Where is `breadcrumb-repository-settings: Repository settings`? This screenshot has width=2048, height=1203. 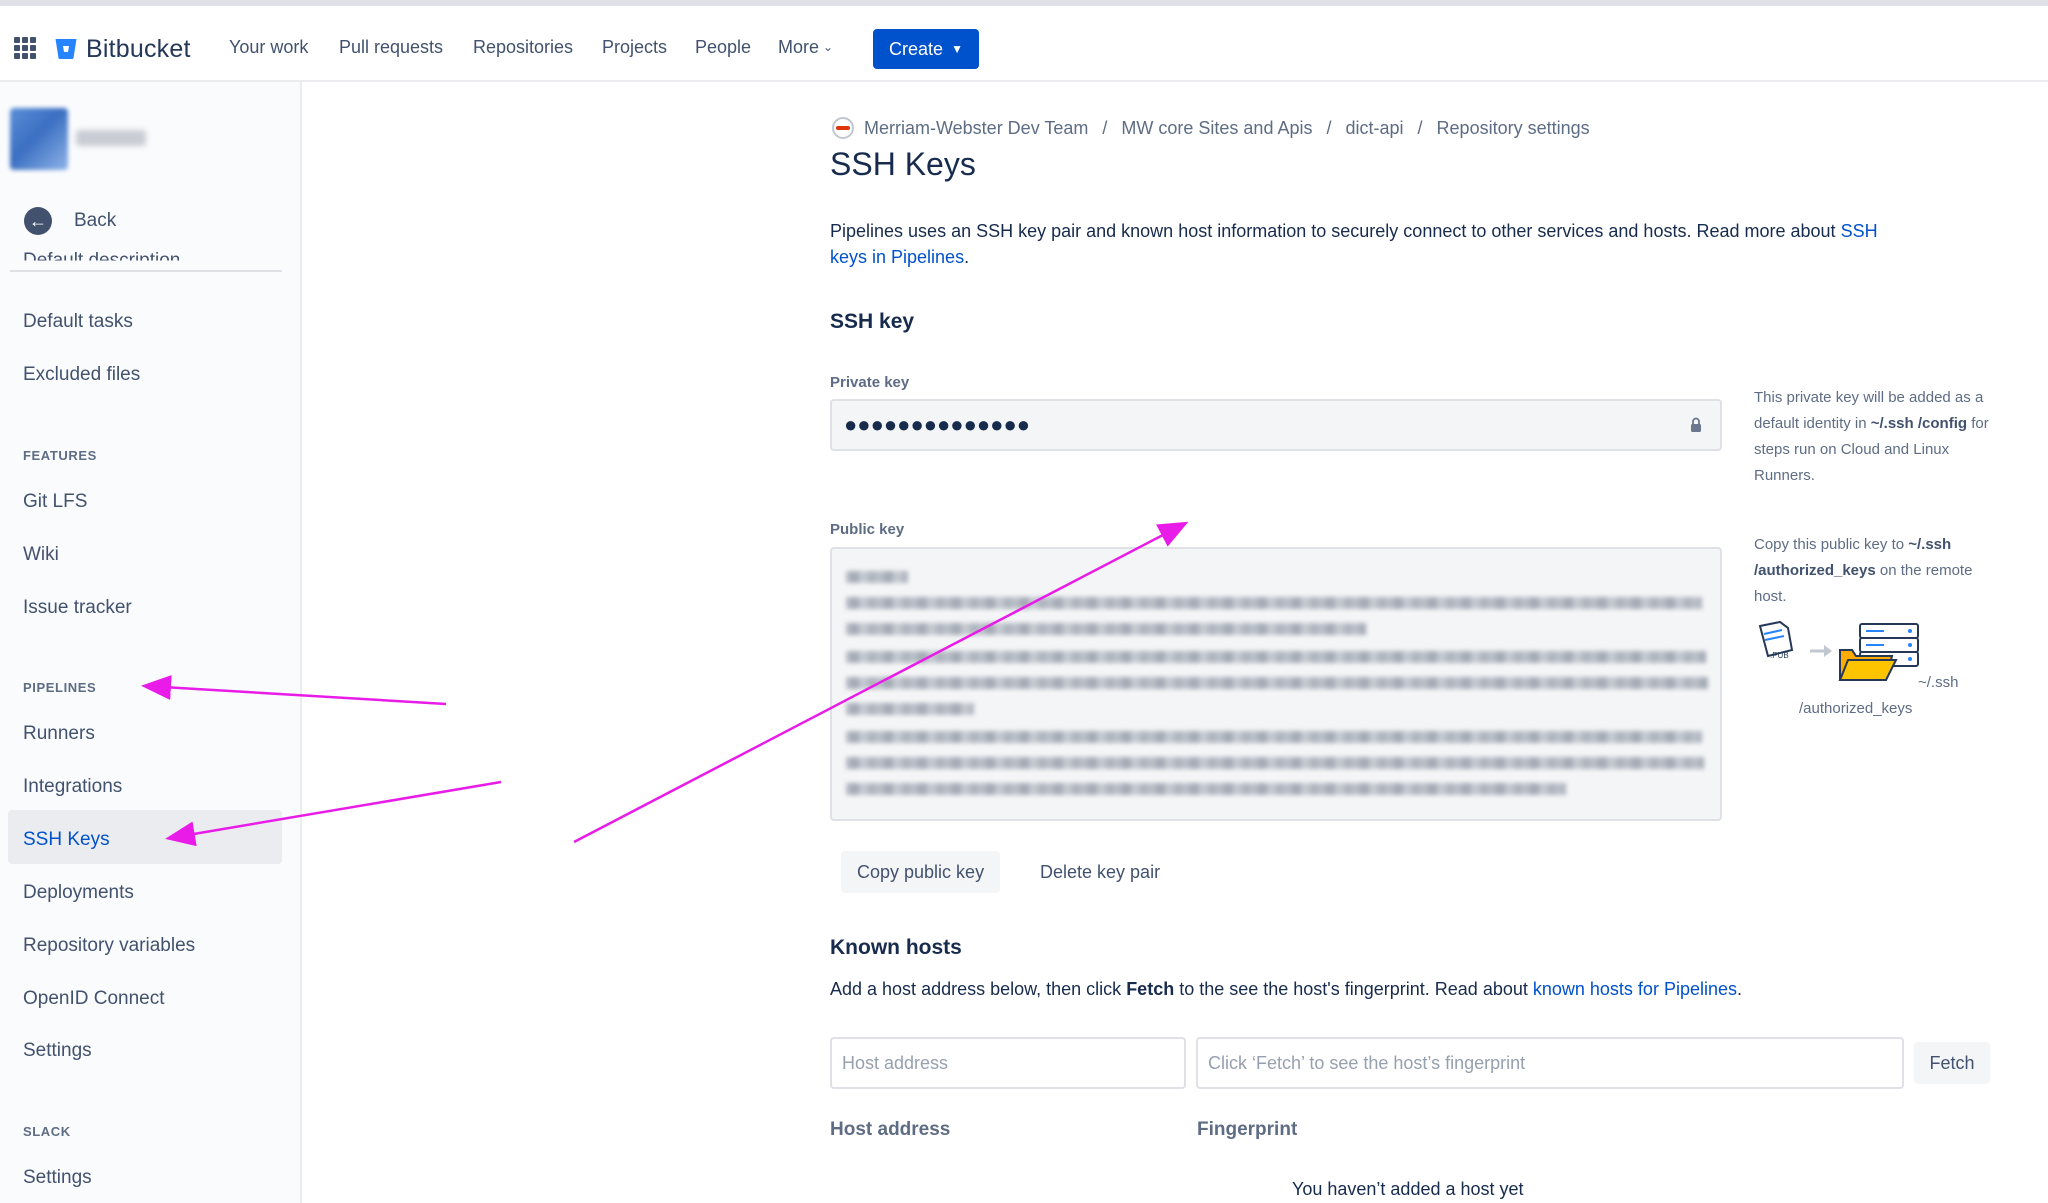
breadcrumb-repository-settings: Repository settings is located at coordinates (1513, 128).